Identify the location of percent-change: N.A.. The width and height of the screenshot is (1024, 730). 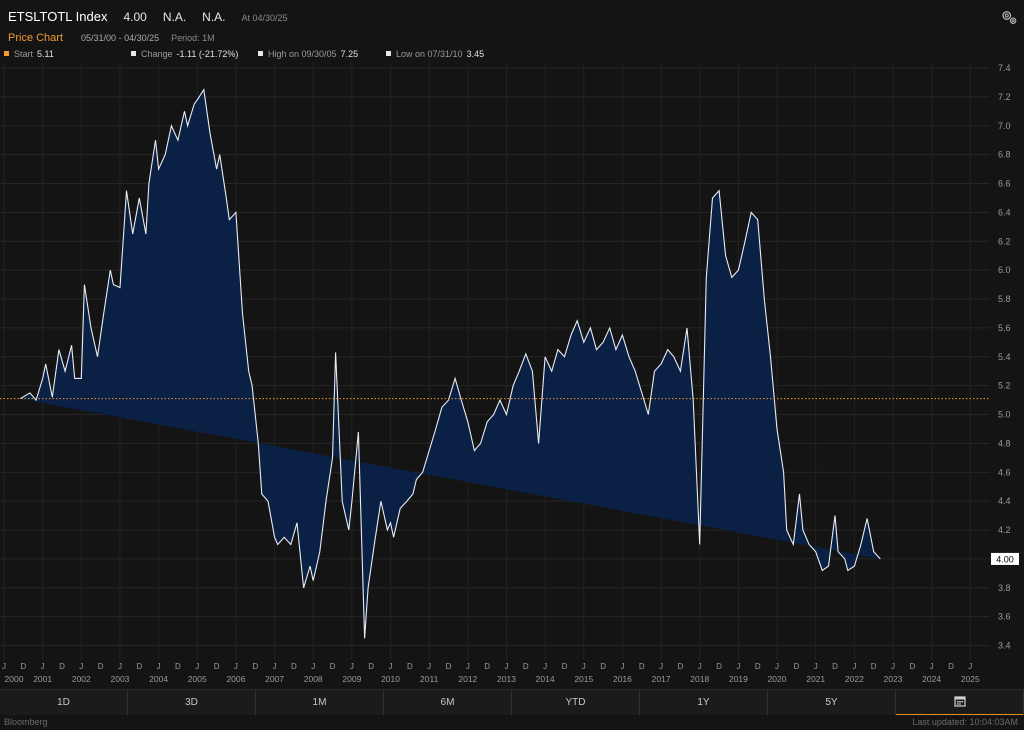
(214, 17).